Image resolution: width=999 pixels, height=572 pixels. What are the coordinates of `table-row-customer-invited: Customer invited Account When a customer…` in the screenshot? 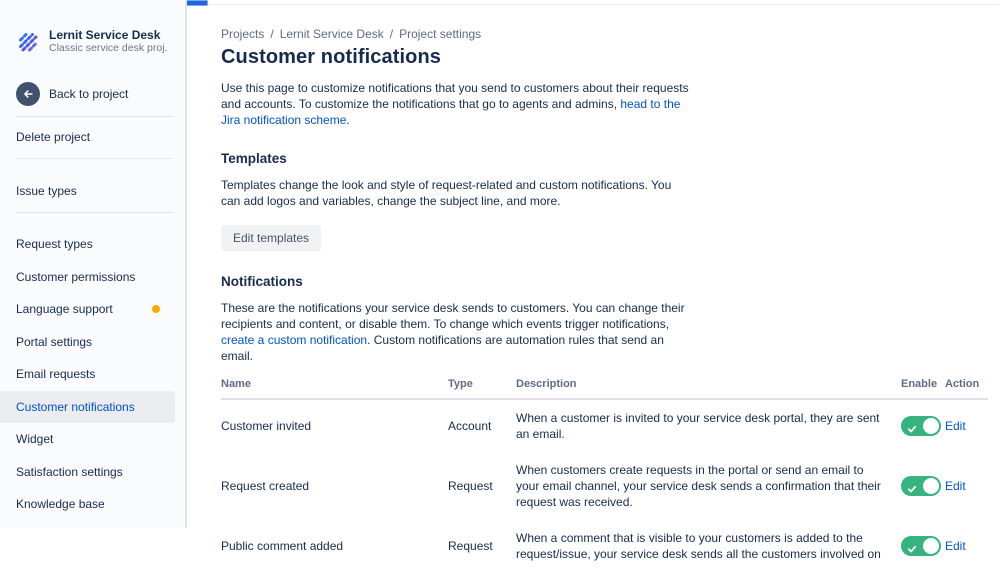 It's located at (604, 426).